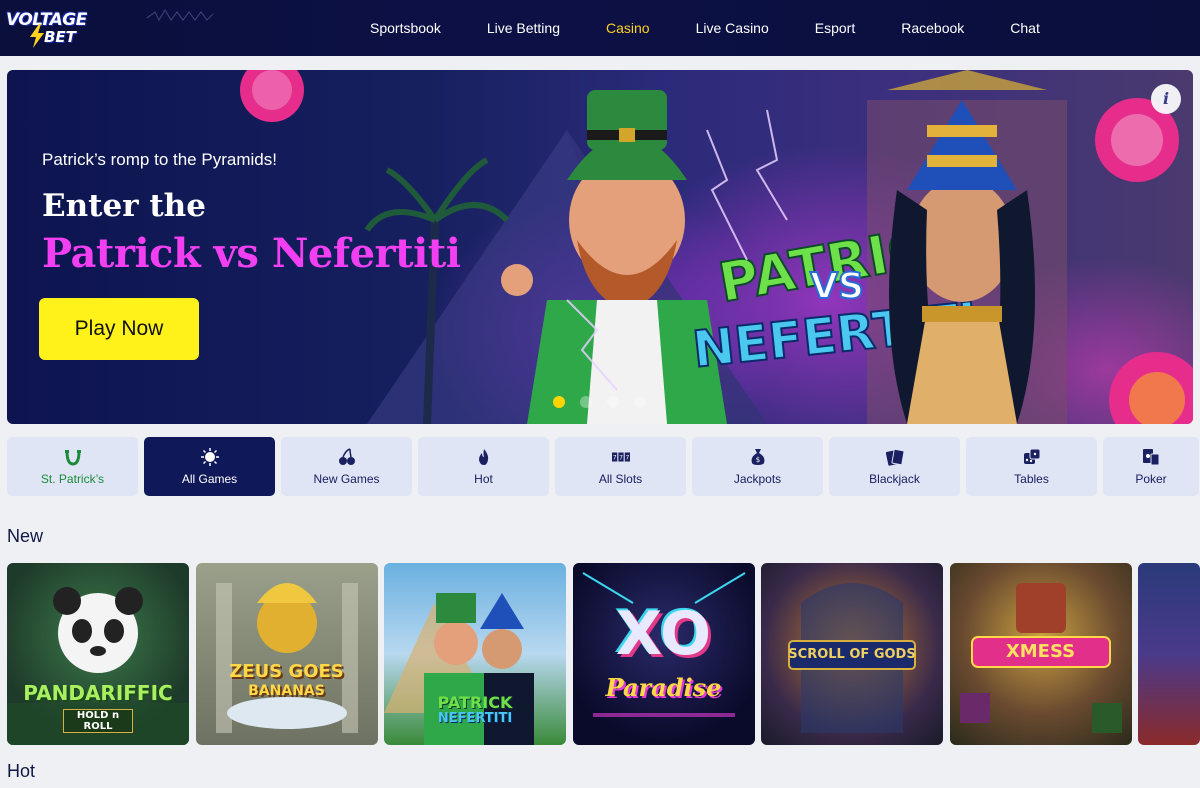 Image resolution: width=1200 pixels, height=788 pixels. I want to click on tab-label: All Slots, so click(620, 478).